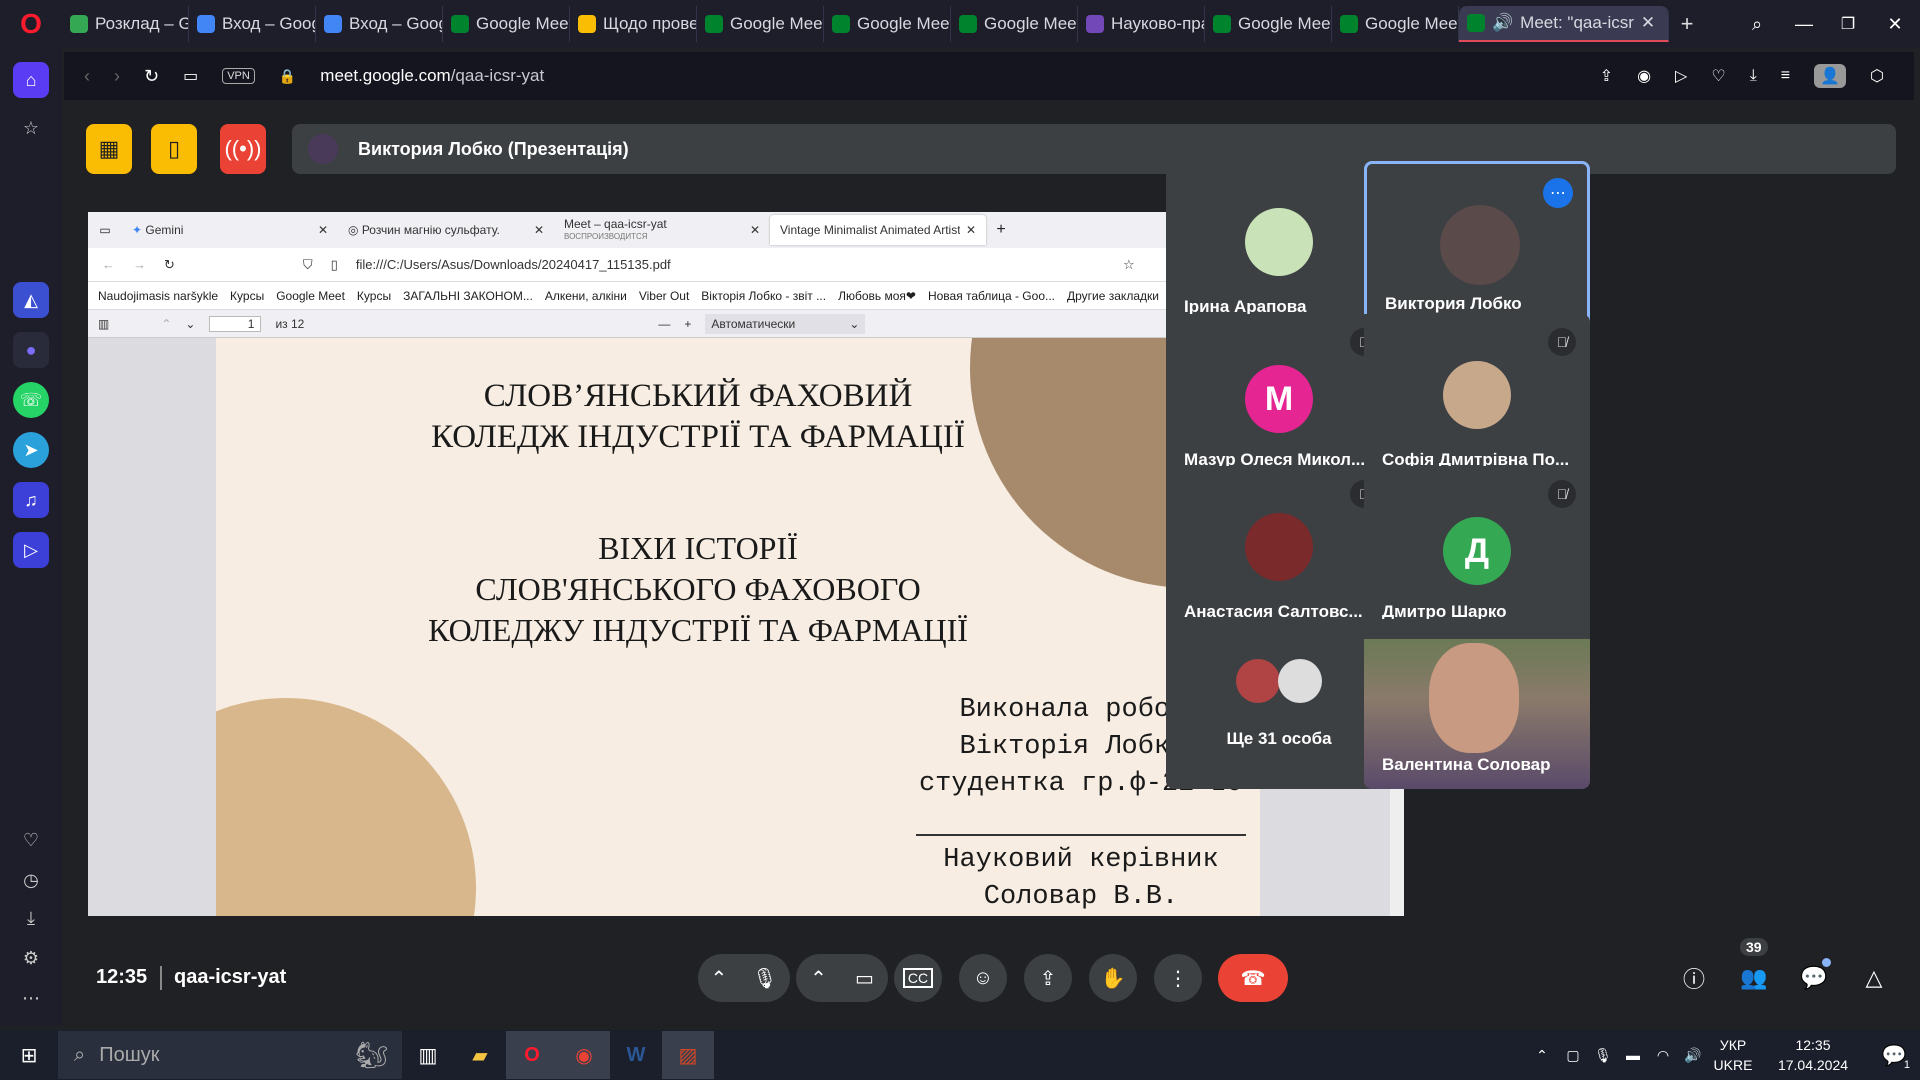 Image resolution: width=1920 pixels, height=1080 pixels. What do you see at coordinates (1048, 978) in the screenshot?
I see `present-button: ⇪` at bounding box center [1048, 978].